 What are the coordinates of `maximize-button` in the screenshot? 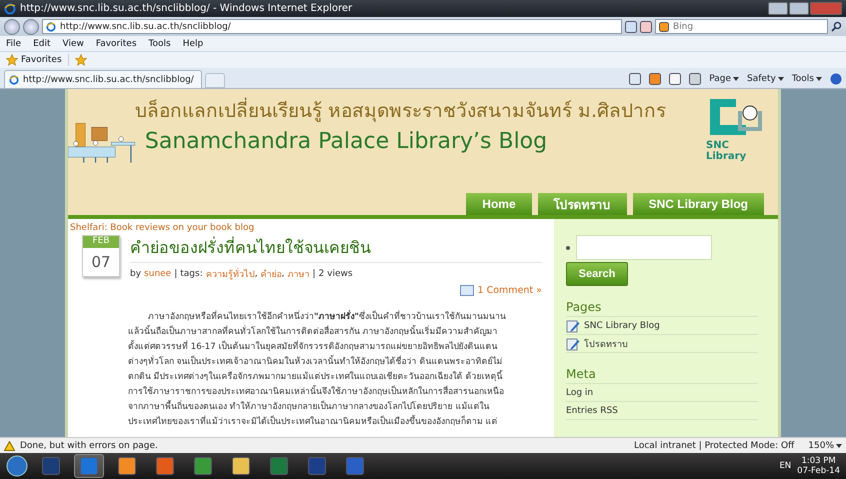 It's located at (799, 8).